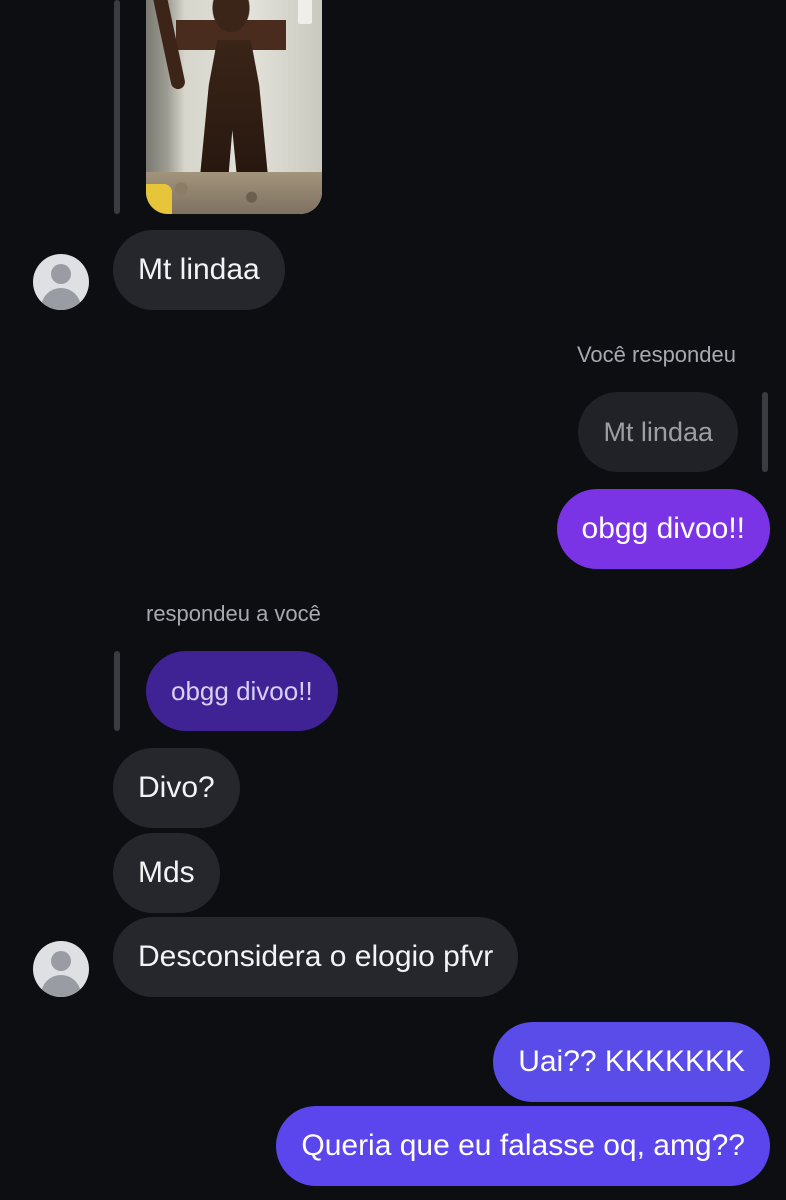 This screenshot has height=1200, width=786. Describe the element at coordinates (234, 107) in the screenshot. I see `shared-photo` at that location.